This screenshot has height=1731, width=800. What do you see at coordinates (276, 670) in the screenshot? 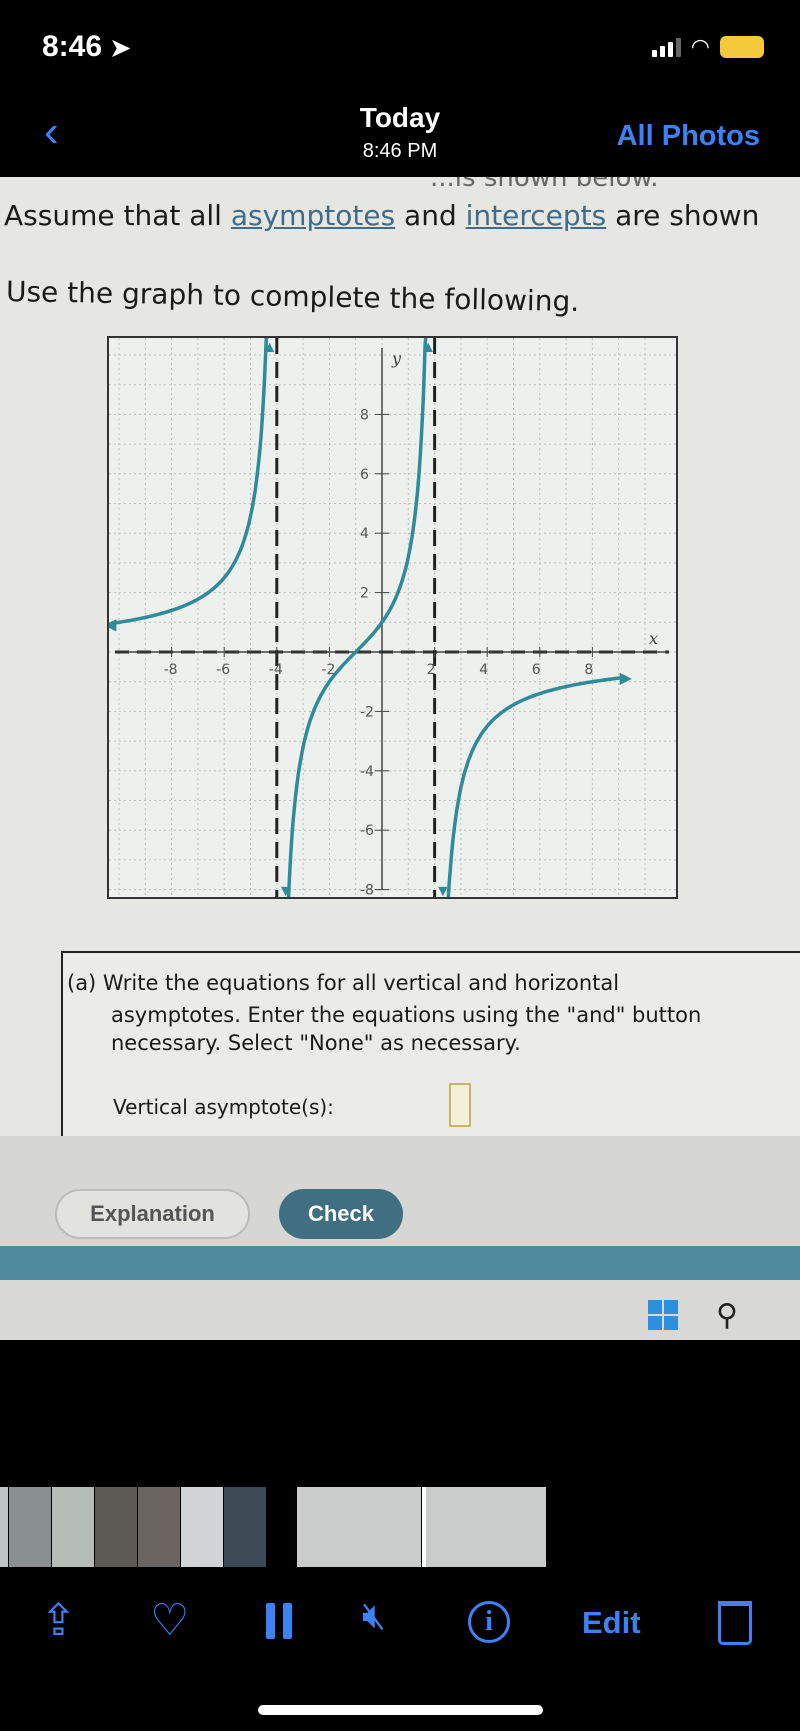
I see `x-tick-label: -4` at bounding box center [276, 670].